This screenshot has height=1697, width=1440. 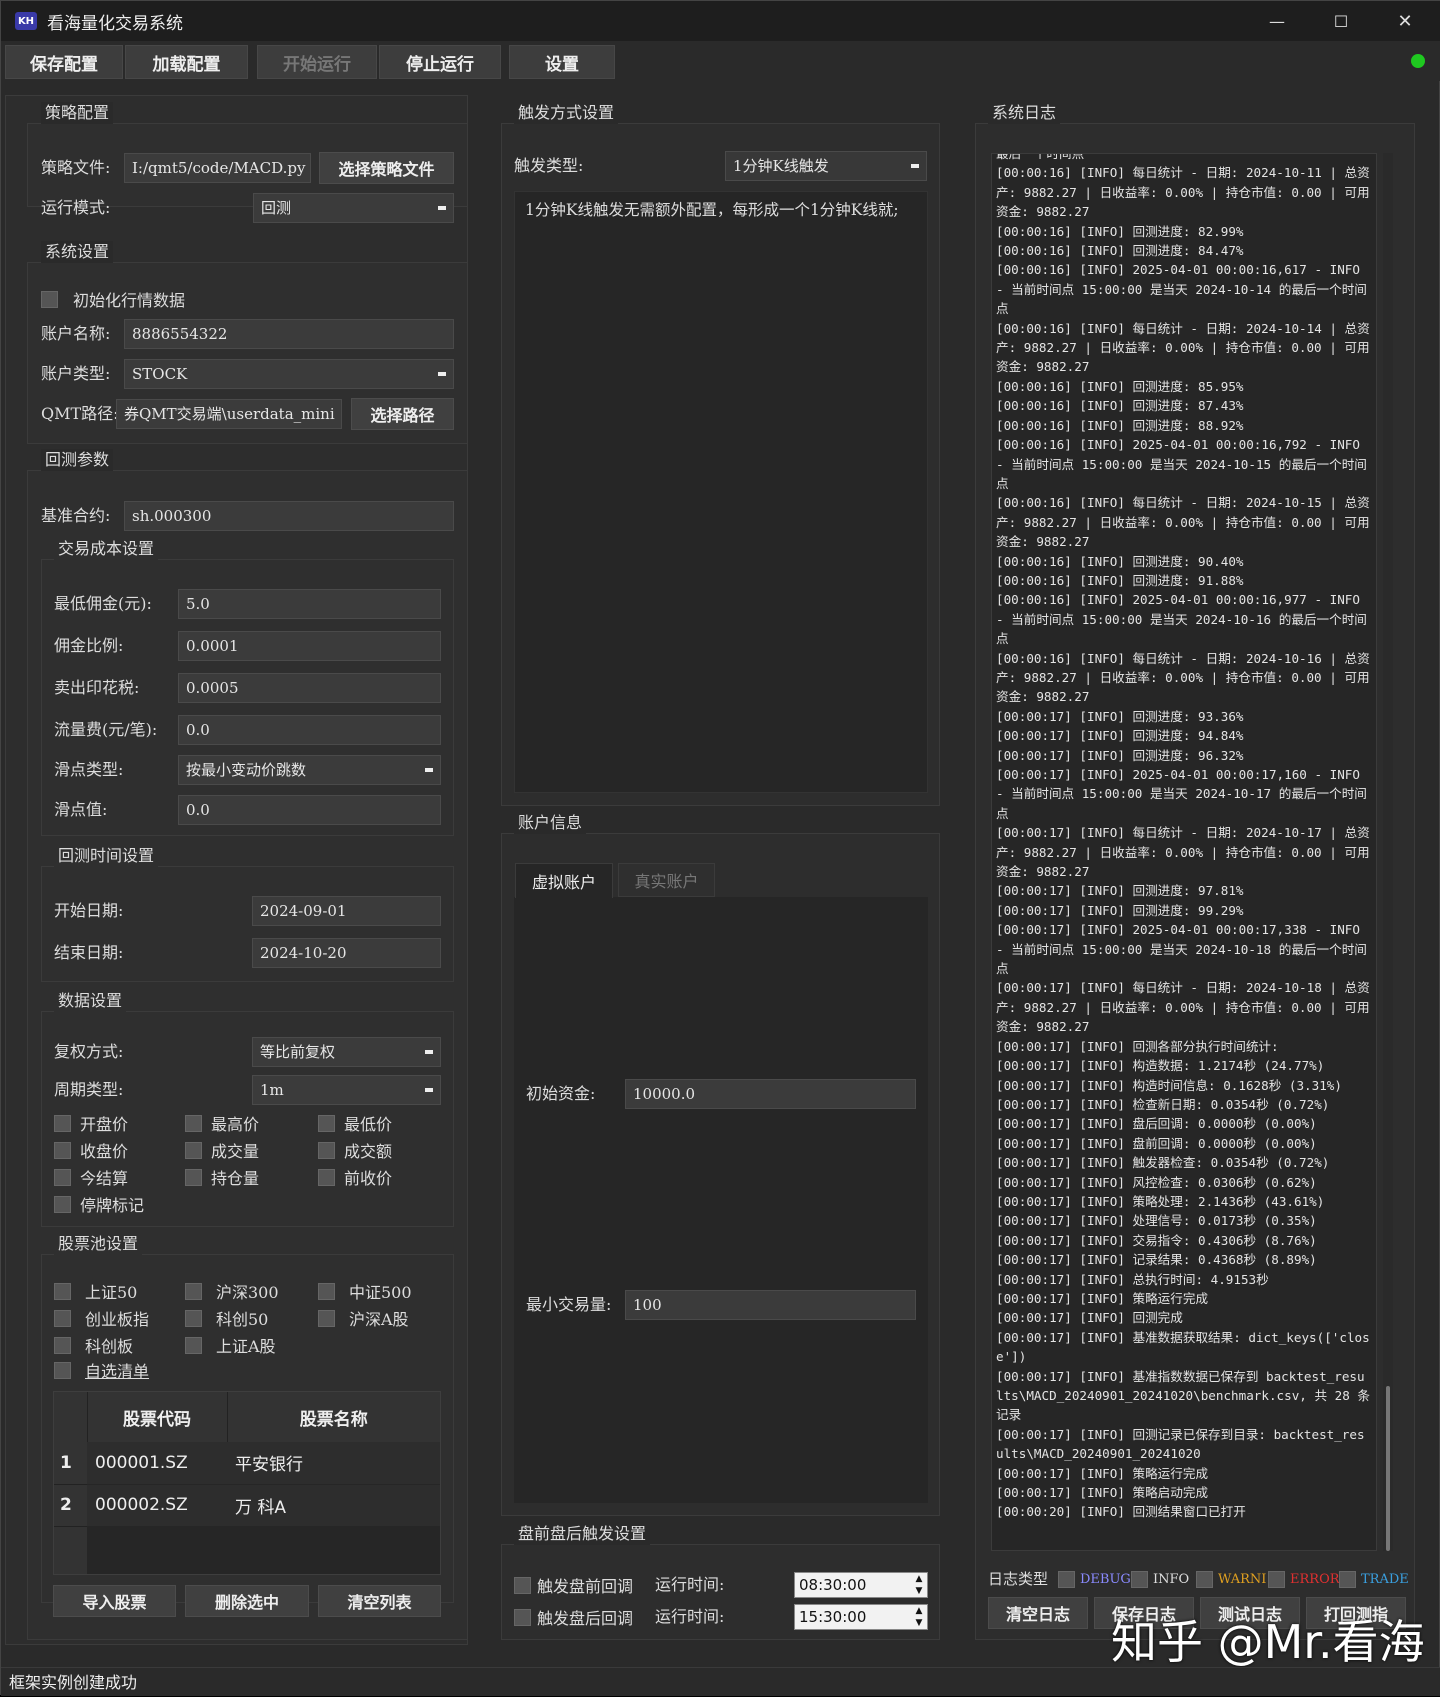 I want to click on clear-log-button: 清空日志, so click(x=1038, y=1613).